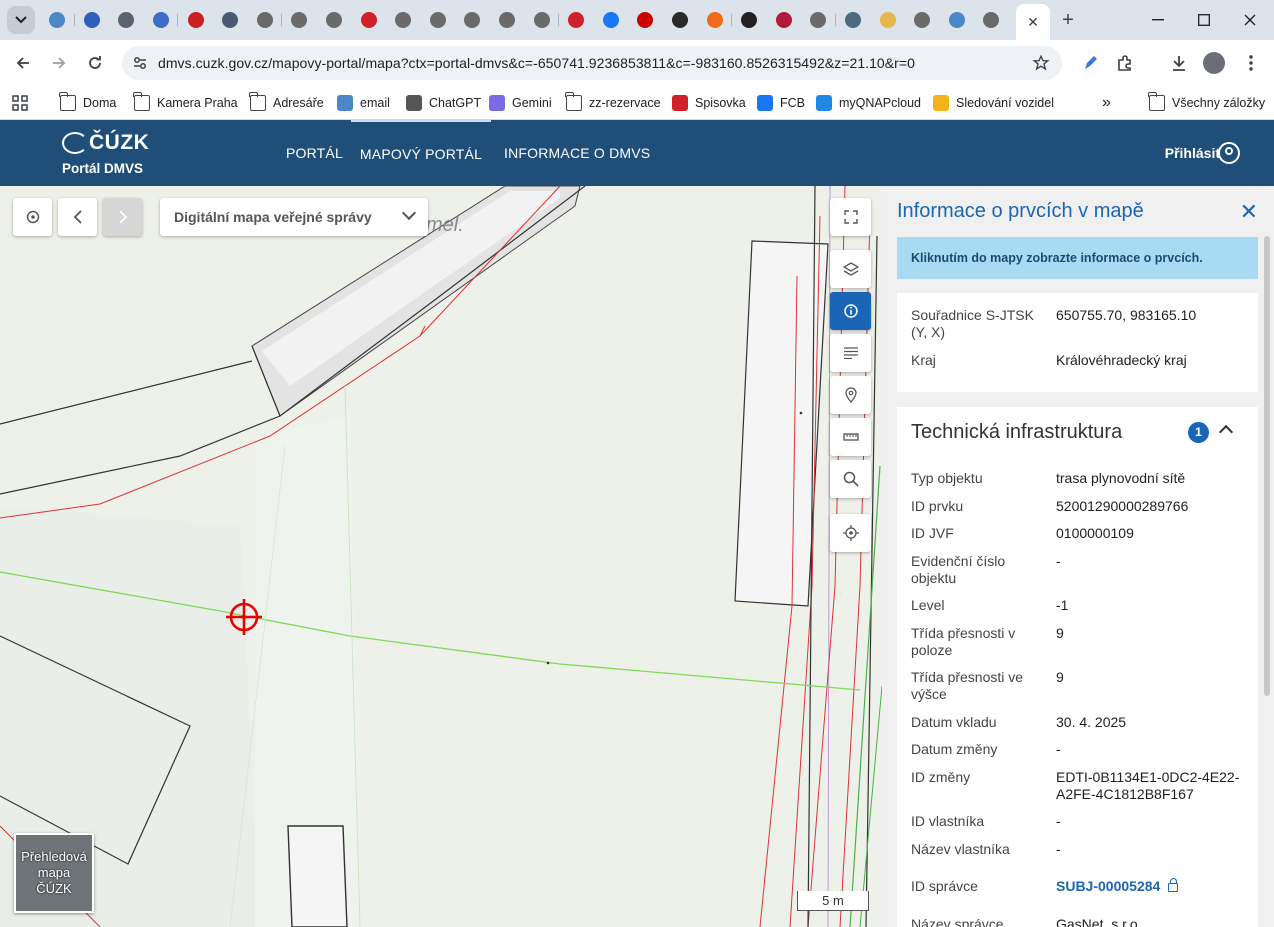  What do you see at coordinates (680, 20) in the screenshot?
I see `list-icon` at bounding box center [680, 20].